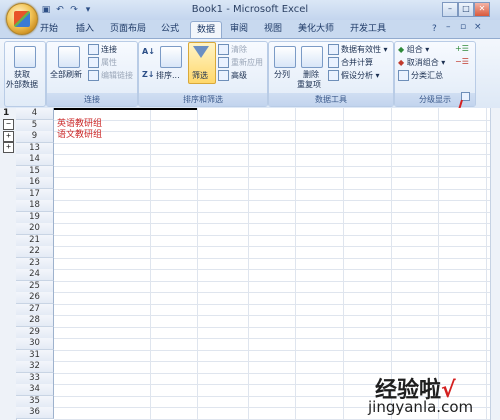 The image size is (500, 420). I want to click on row-header: 14, so click(35, 160).